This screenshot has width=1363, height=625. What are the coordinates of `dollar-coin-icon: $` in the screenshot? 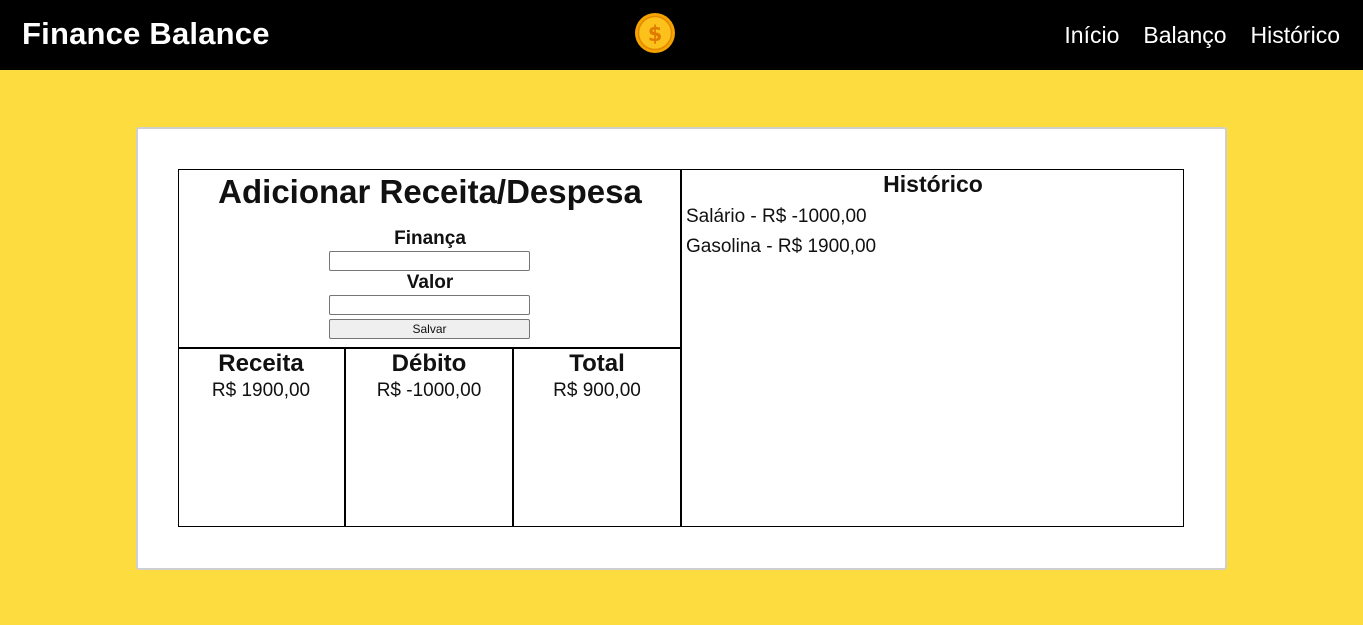 It's located at (655, 33).